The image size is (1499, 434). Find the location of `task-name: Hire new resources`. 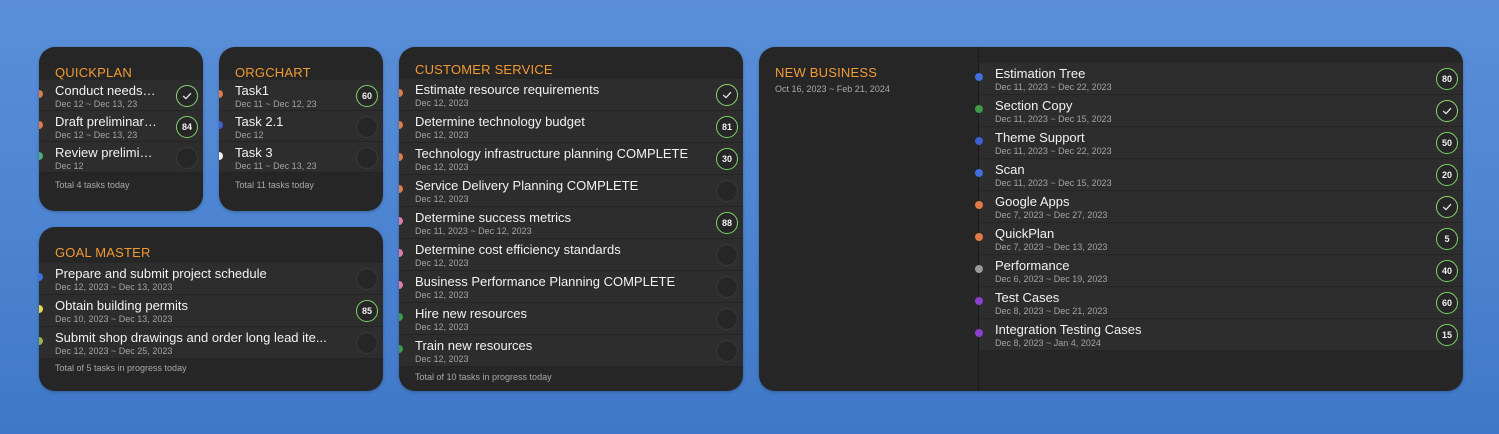

task-name: Hire new resources is located at coordinates (471, 313).